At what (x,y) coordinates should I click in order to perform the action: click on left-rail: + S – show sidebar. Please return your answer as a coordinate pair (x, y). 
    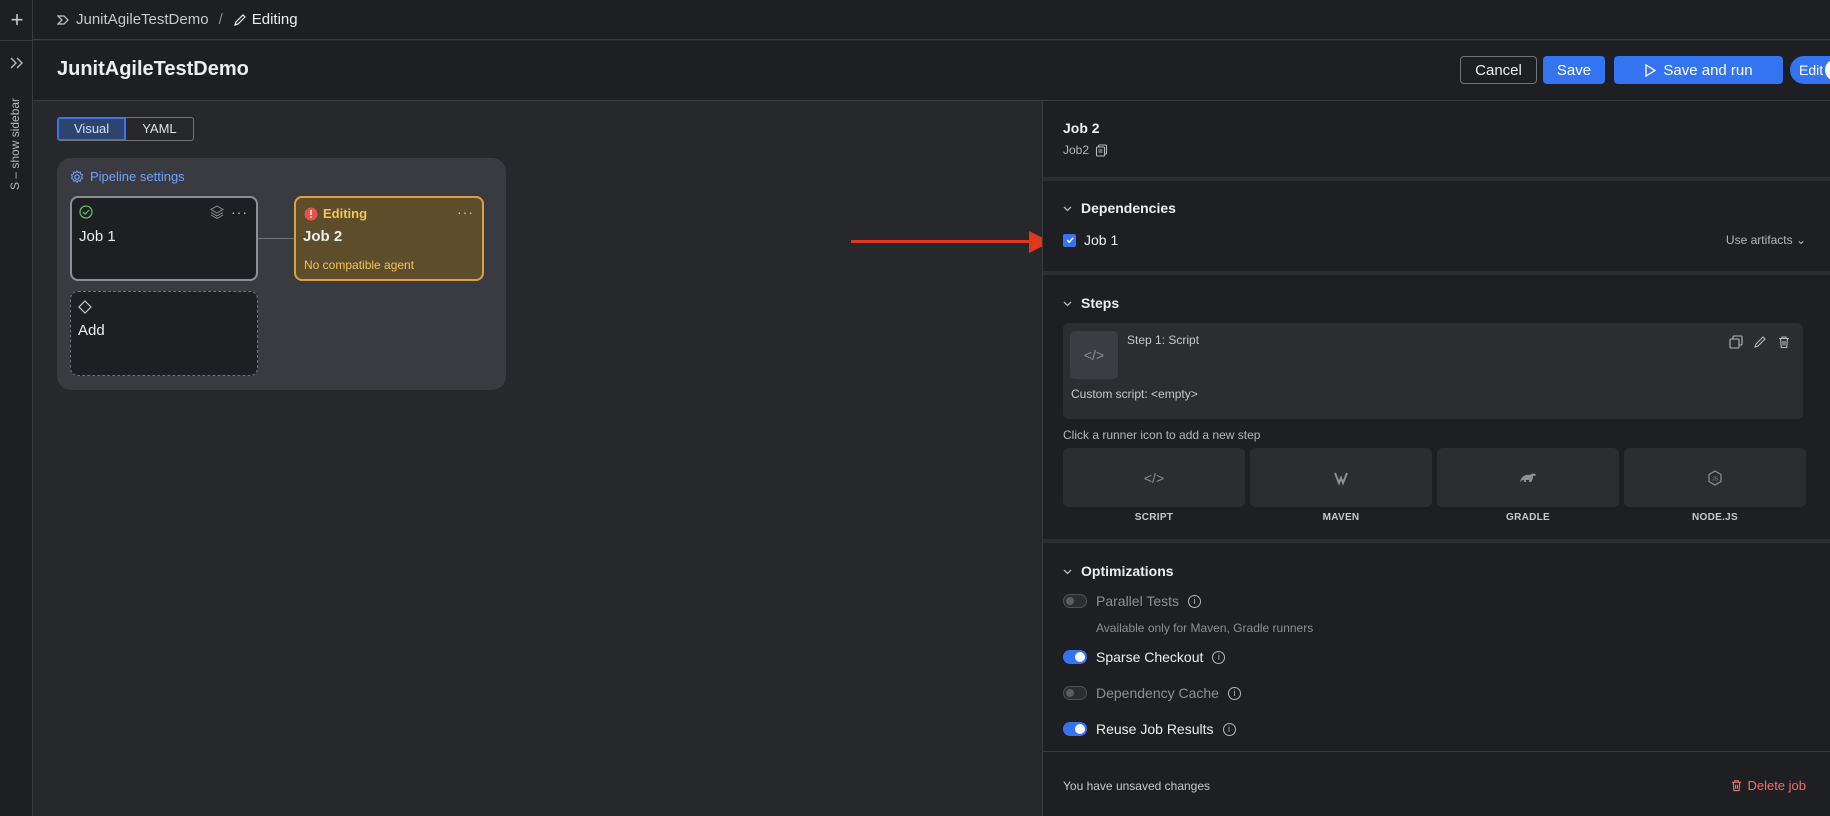
    Looking at the image, I should click on (16, 408).